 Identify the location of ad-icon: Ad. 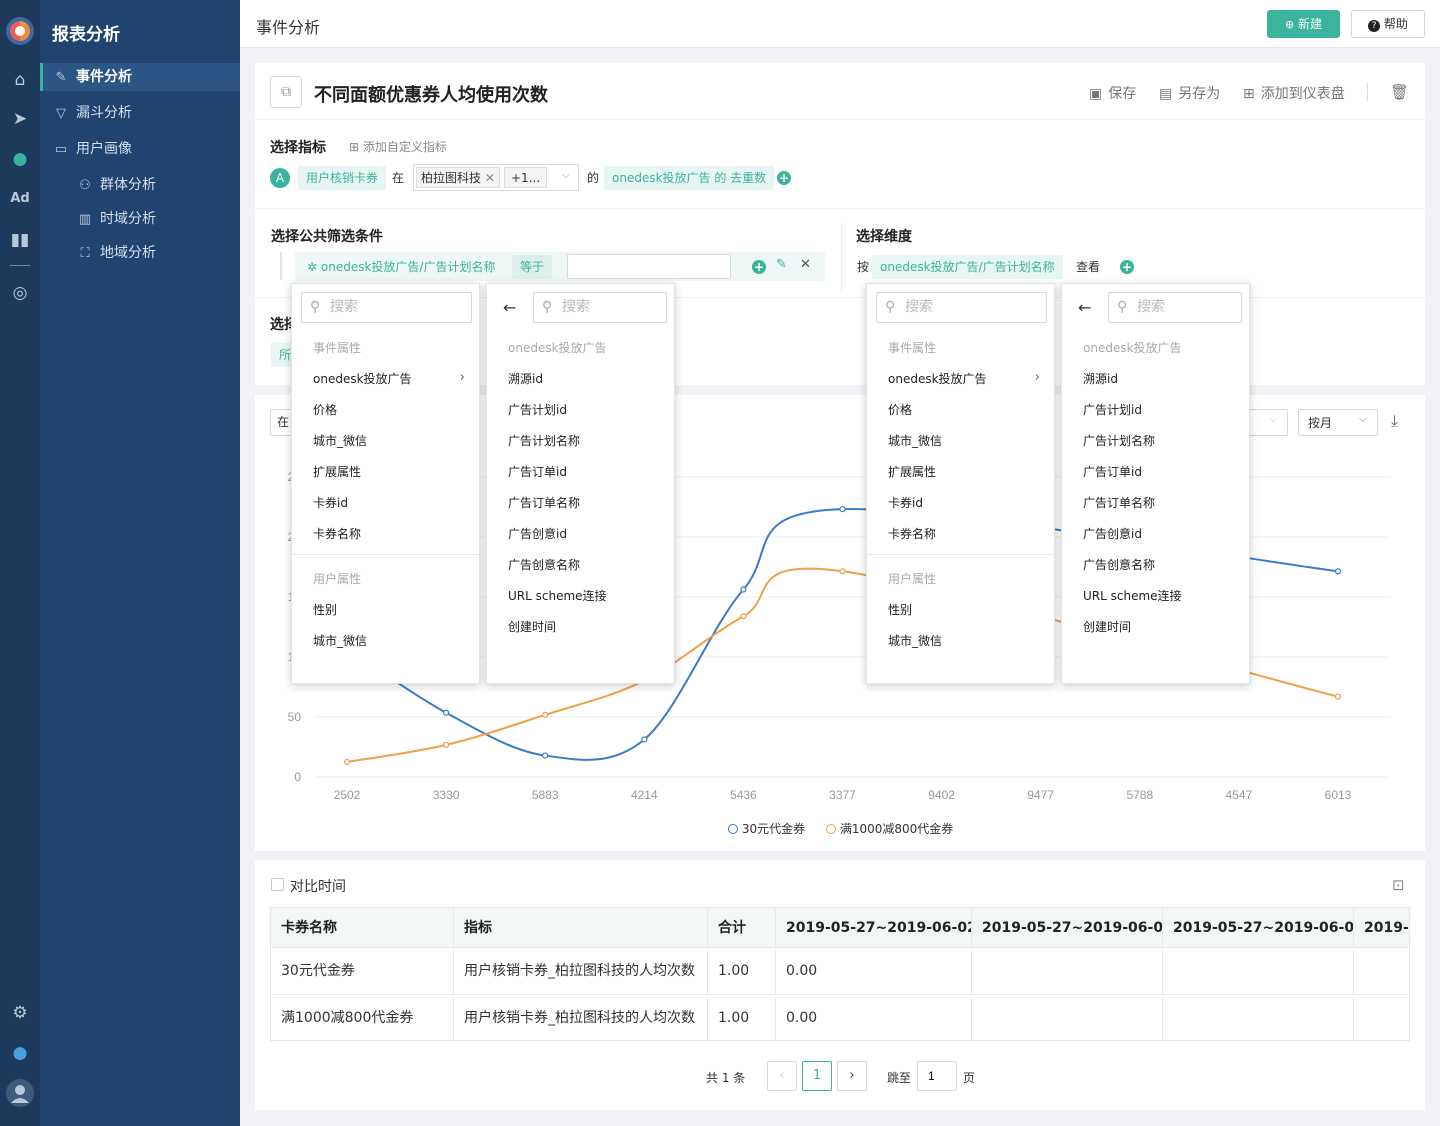
(20, 198).